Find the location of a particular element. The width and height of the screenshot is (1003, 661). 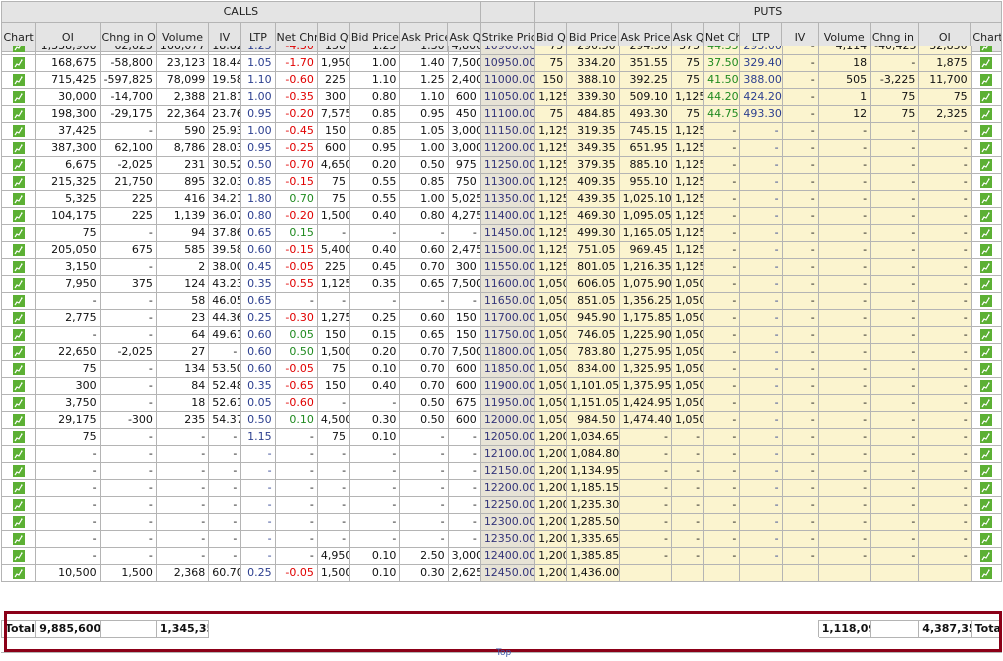

strike-price: 11650.00 is located at coordinates (507, 301).